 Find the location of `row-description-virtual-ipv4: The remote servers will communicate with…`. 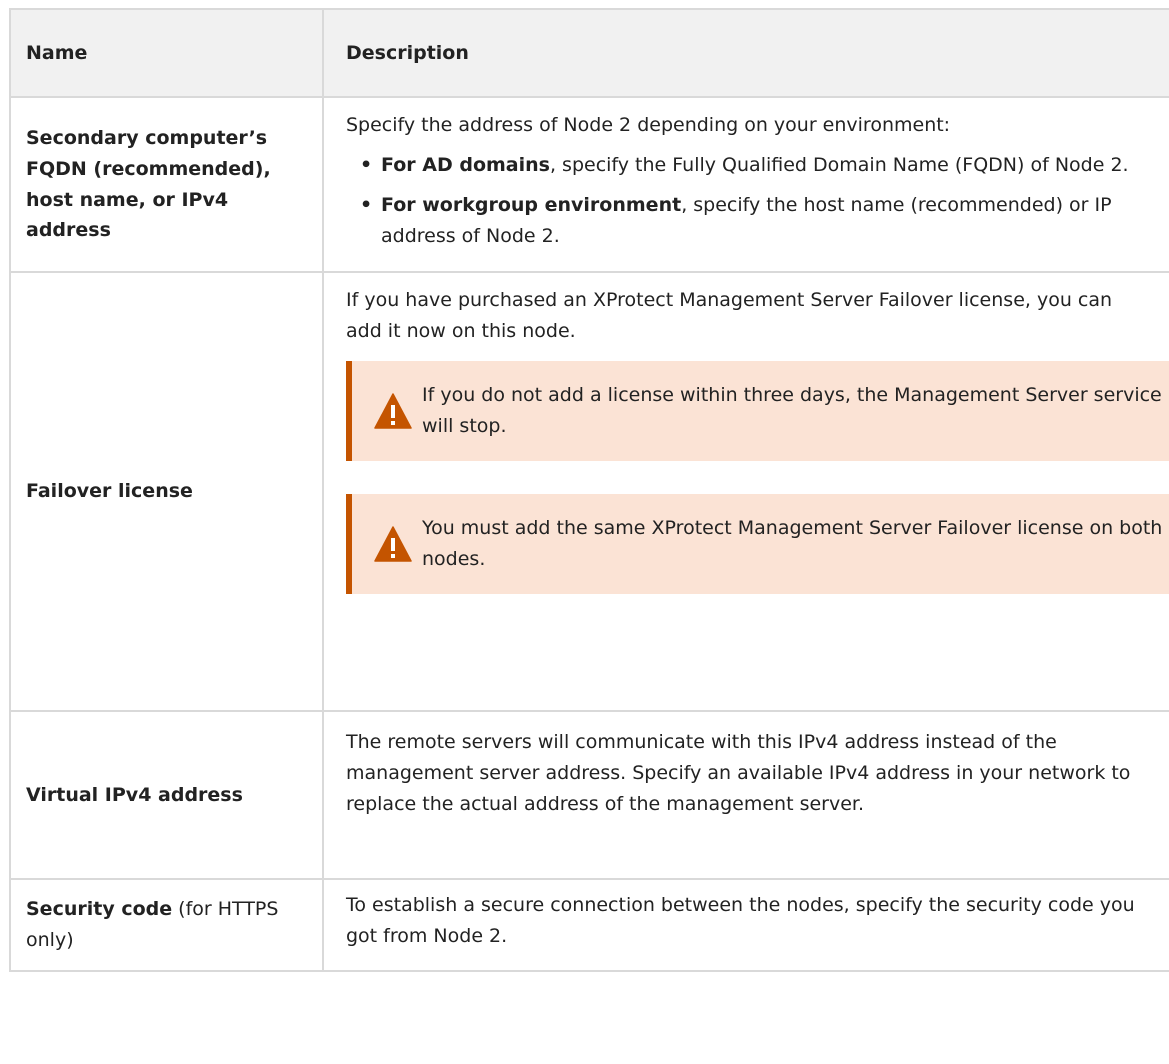

row-description-virtual-ipv4: The remote servers will communicate with… is located at coordinates (745, 795).